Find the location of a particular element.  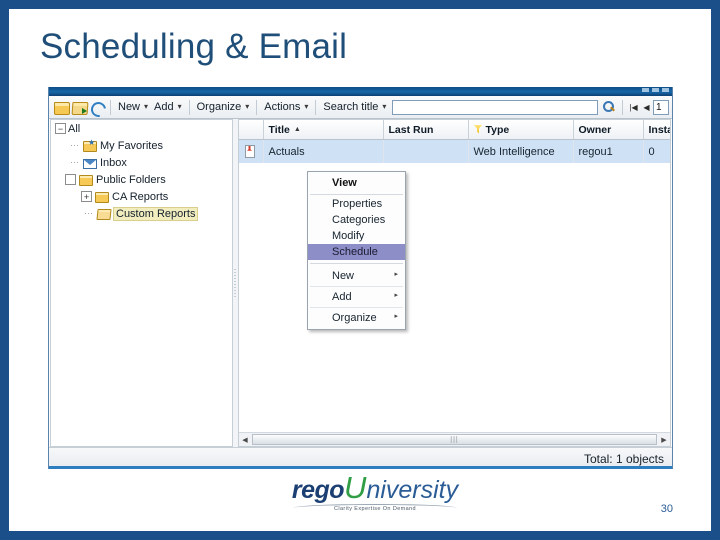

toolbar-menu-add: Add ▾ is located at coordinates (168, 107).